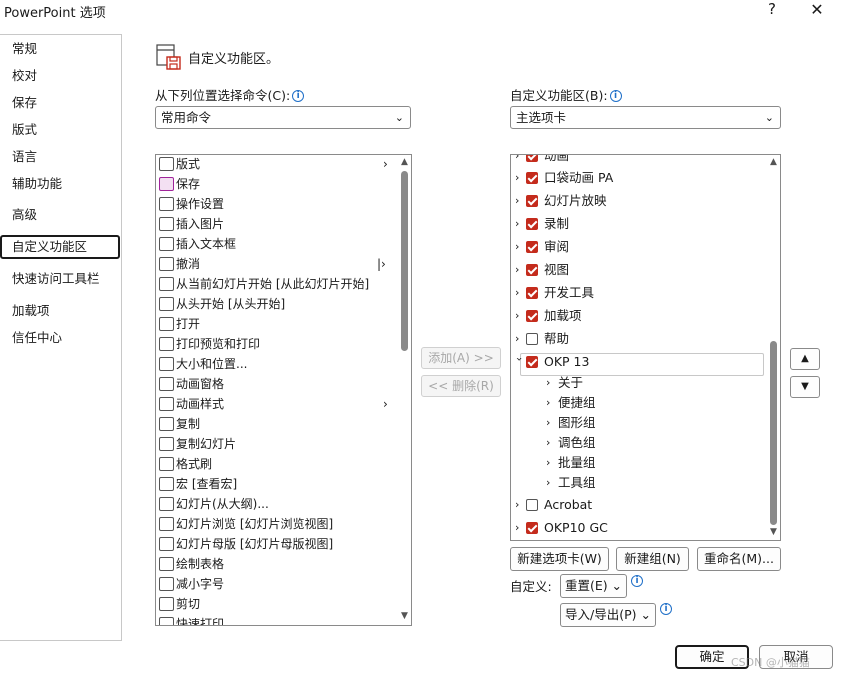 This screenshot has width=843, height=679. What do you see at coordinates (275, 284) in the screenshot?
I see `command-list-item: 从当前幻灯片开始 [从此幻灯片开始]` at bounding box center [275, 284].